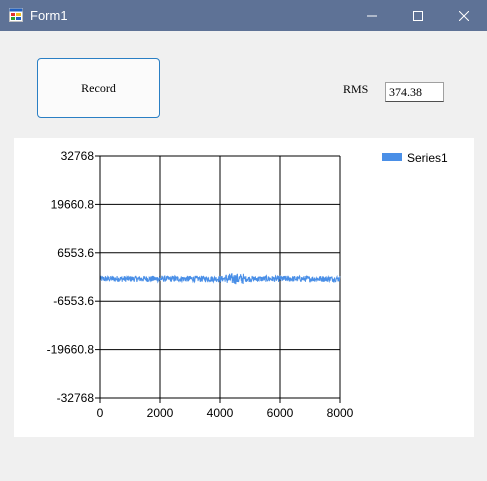 The height and width of the screenshot is (481, 487). I want to click on title-bar: Form1, so click(243, 15).